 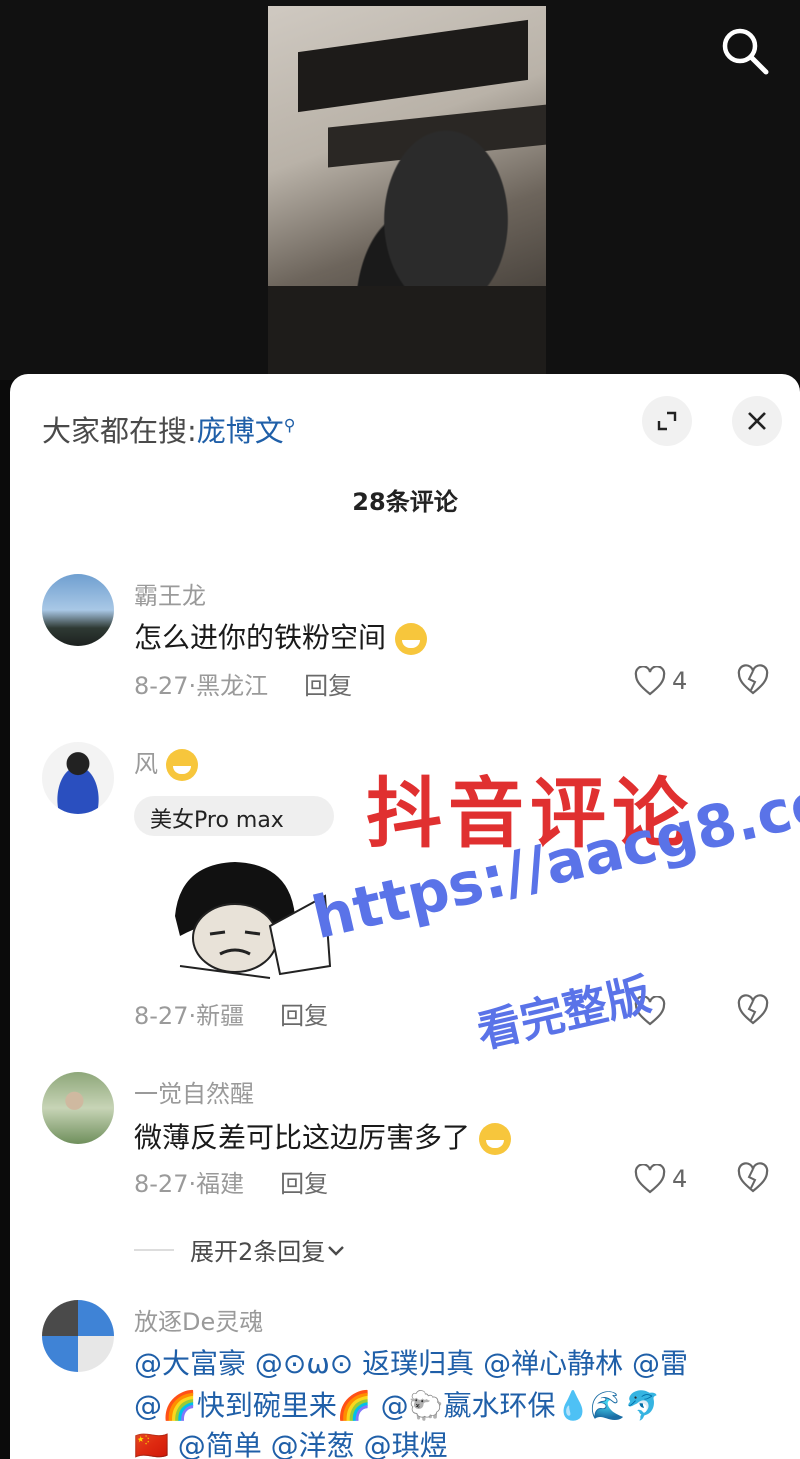 I want to click on close-icon, so click(x=757, y=421).